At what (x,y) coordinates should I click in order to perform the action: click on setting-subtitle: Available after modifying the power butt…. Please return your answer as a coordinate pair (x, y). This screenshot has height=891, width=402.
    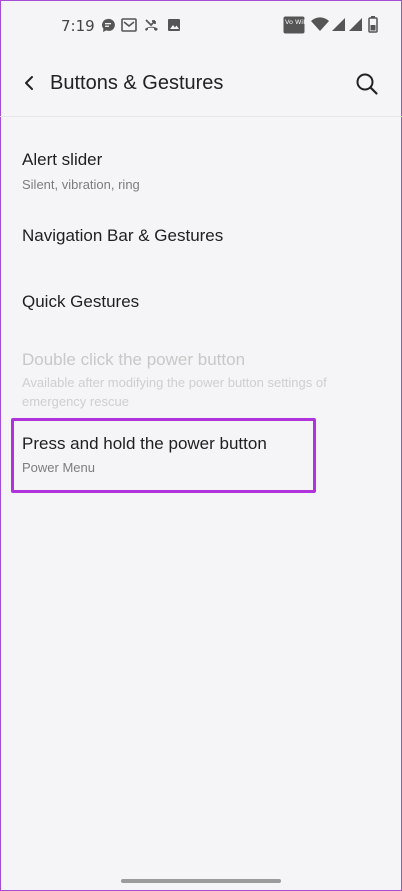
    Looking at the image, I should click on (174, 392).